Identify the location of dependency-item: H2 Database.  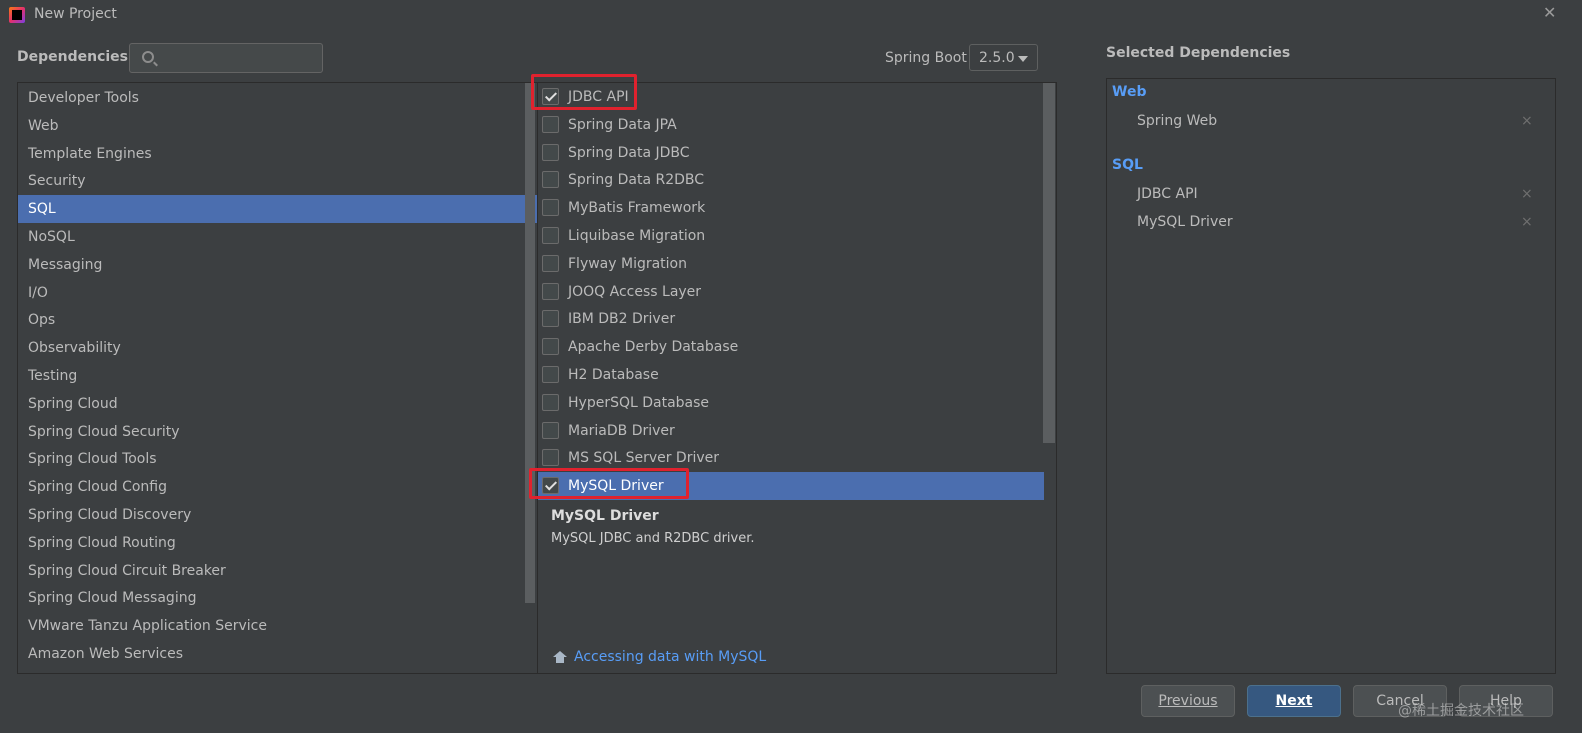
(791, 375).